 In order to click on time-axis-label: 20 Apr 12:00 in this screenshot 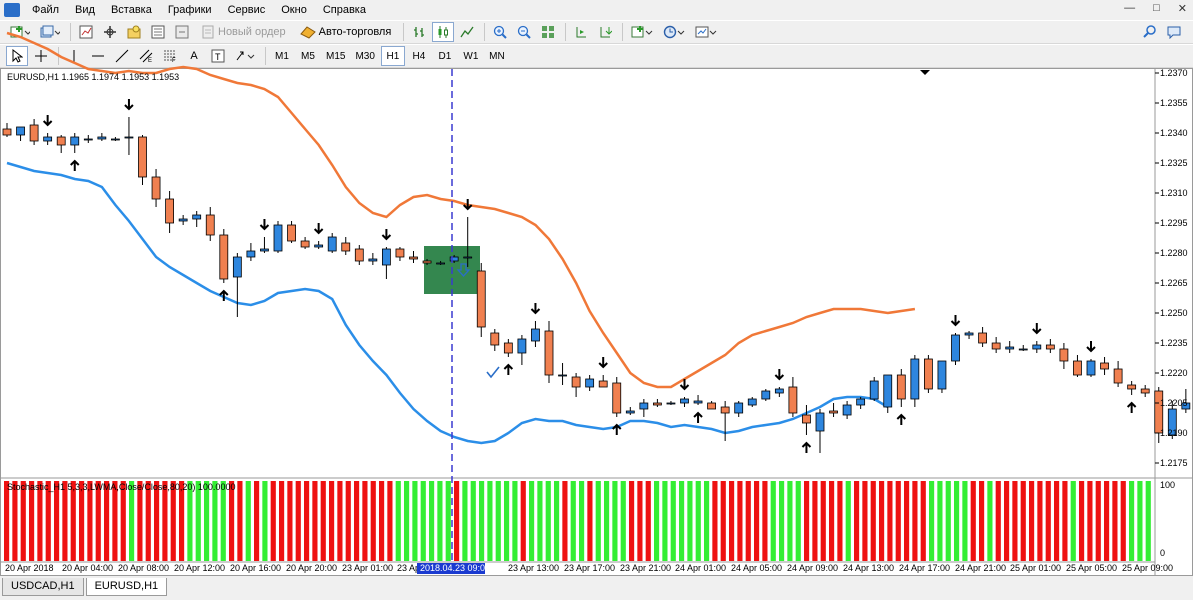, I will do `click(199, 568)`.